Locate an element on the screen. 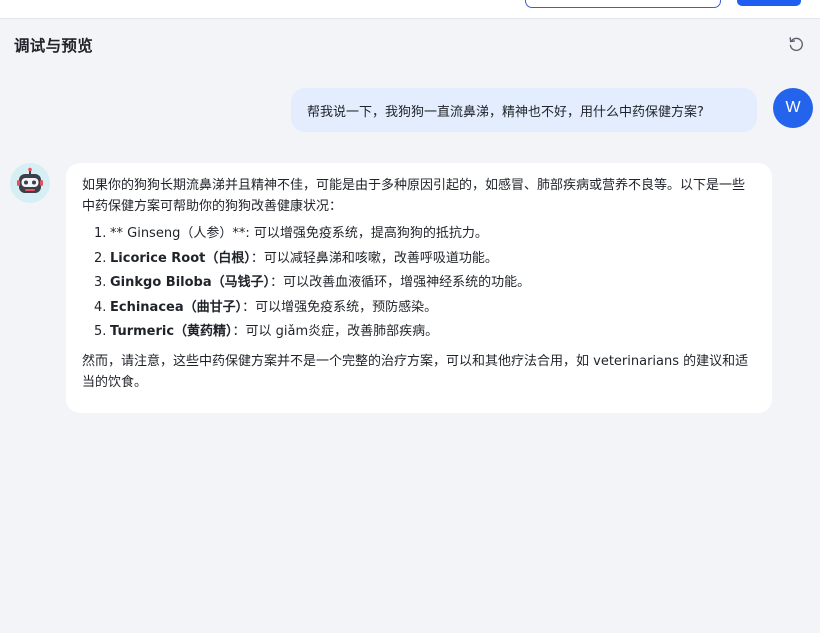  list-item-desc: ：可以改善血液循环，增强神经系统的功能。 is located at coordinates (400, 282).